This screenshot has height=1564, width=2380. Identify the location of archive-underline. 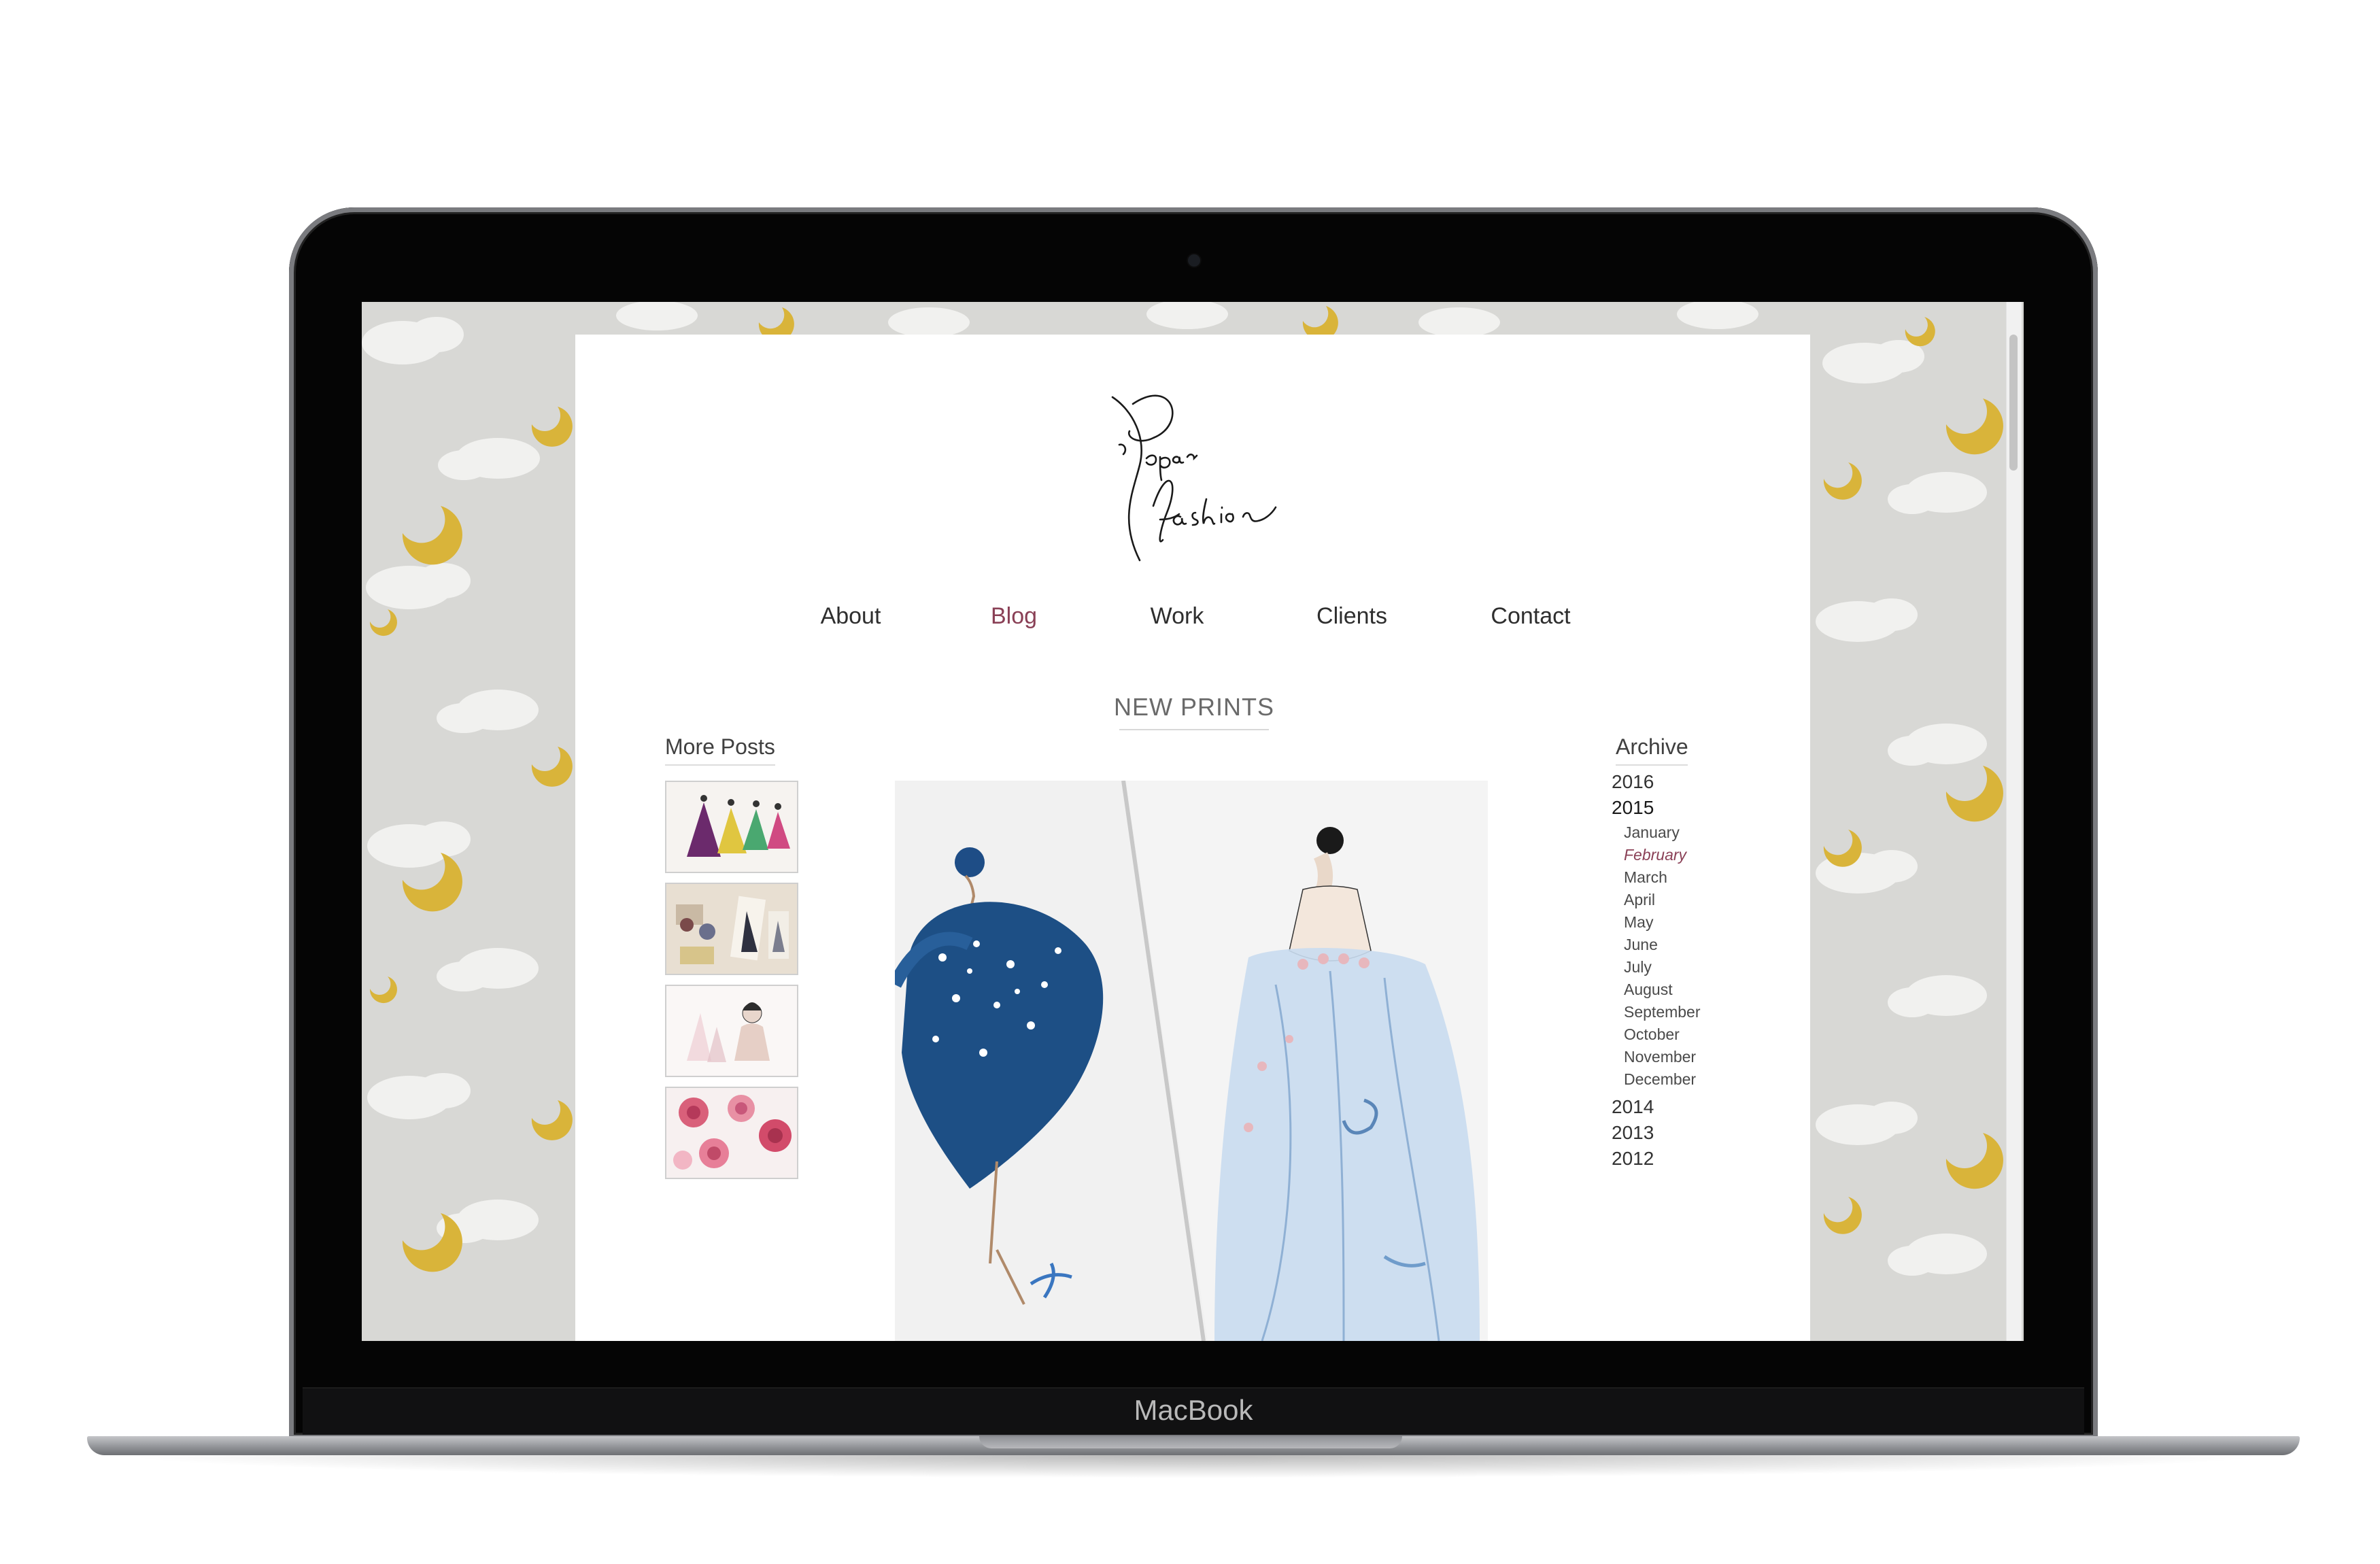
(1652, 765).